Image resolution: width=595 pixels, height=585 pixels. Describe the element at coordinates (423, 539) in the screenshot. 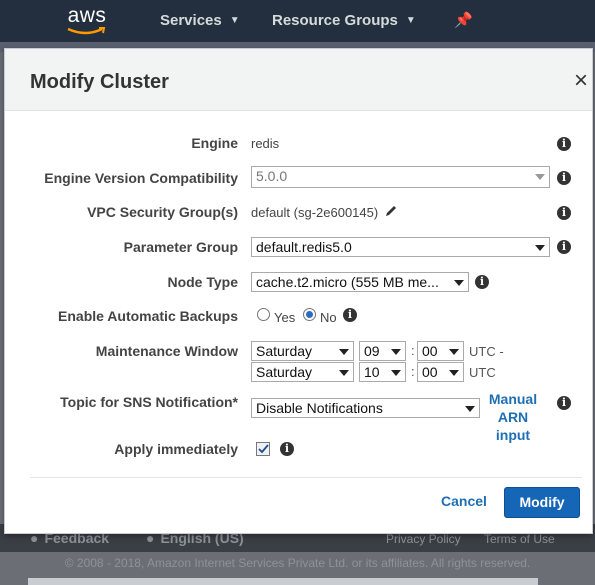

I see `footer-privacy-link: Privacy Policy` at that location.